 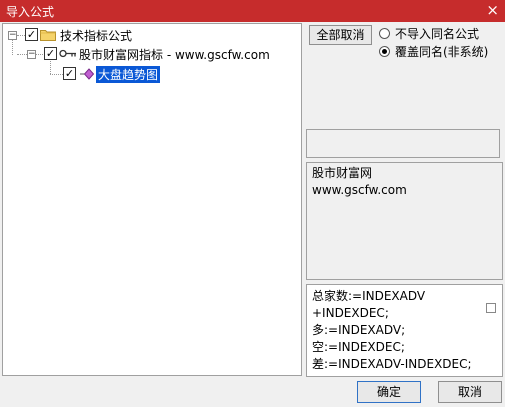 What do you see at coordinates (437, 34) in the screenshot?
I see `radio-skip-duplicates-label: 不导入同名公式` at bounding box center [437, 34].